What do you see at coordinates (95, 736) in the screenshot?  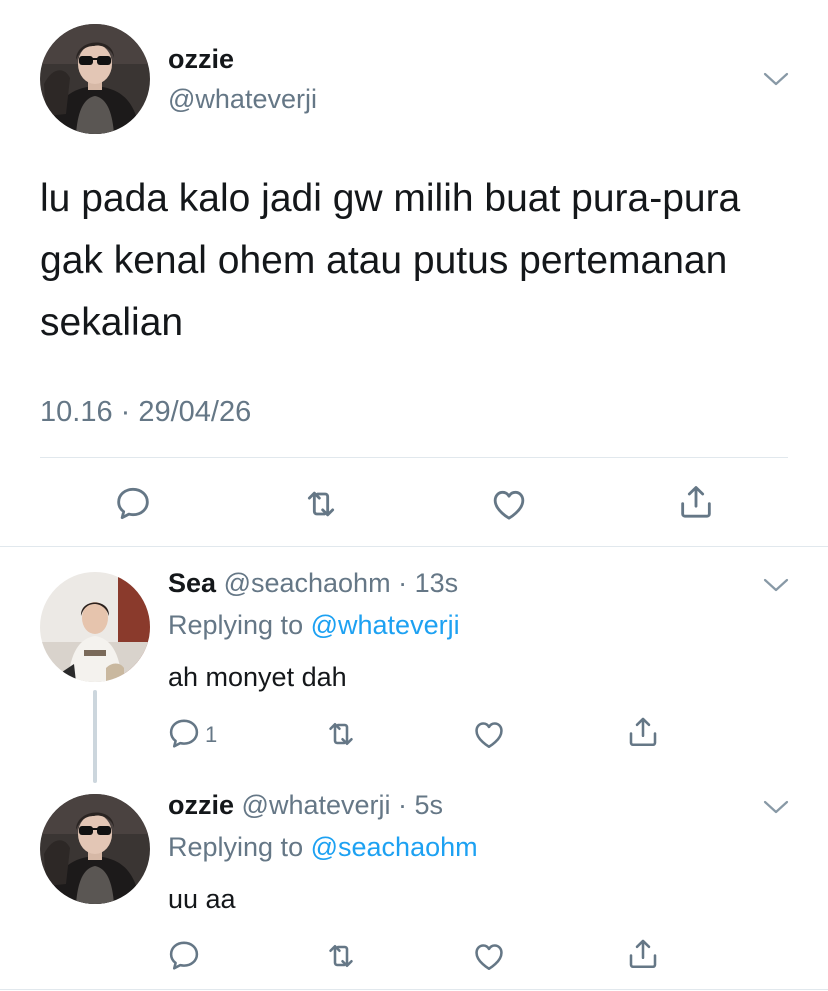 I see `thread-line` at bounding box center [95, 736].